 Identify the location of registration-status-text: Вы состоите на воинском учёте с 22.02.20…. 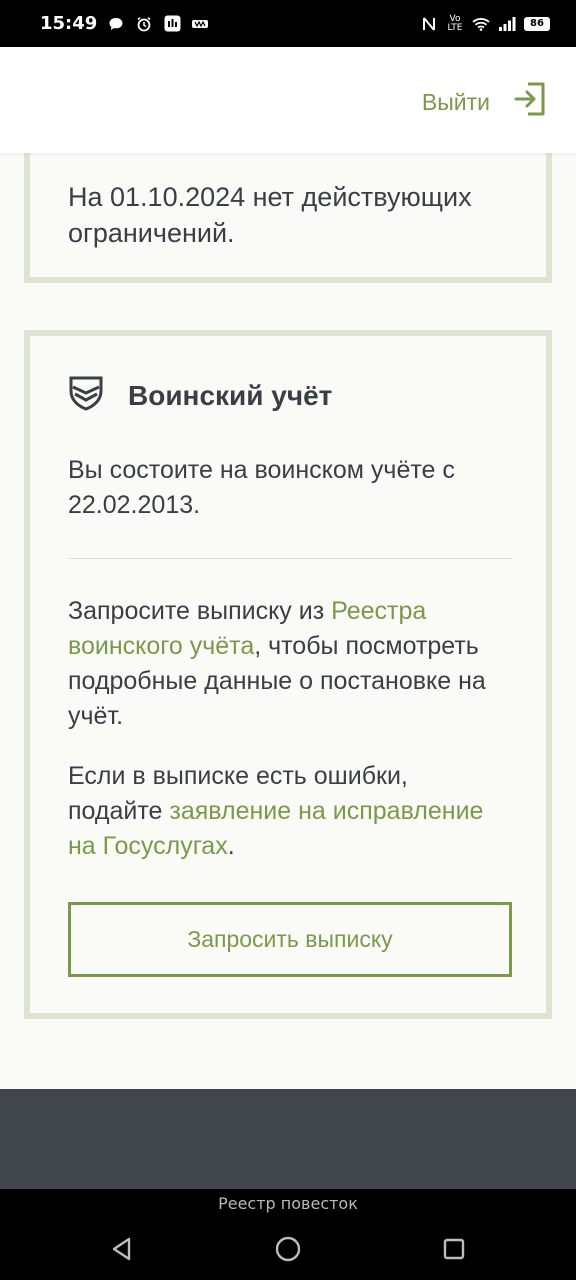
(261, 487).